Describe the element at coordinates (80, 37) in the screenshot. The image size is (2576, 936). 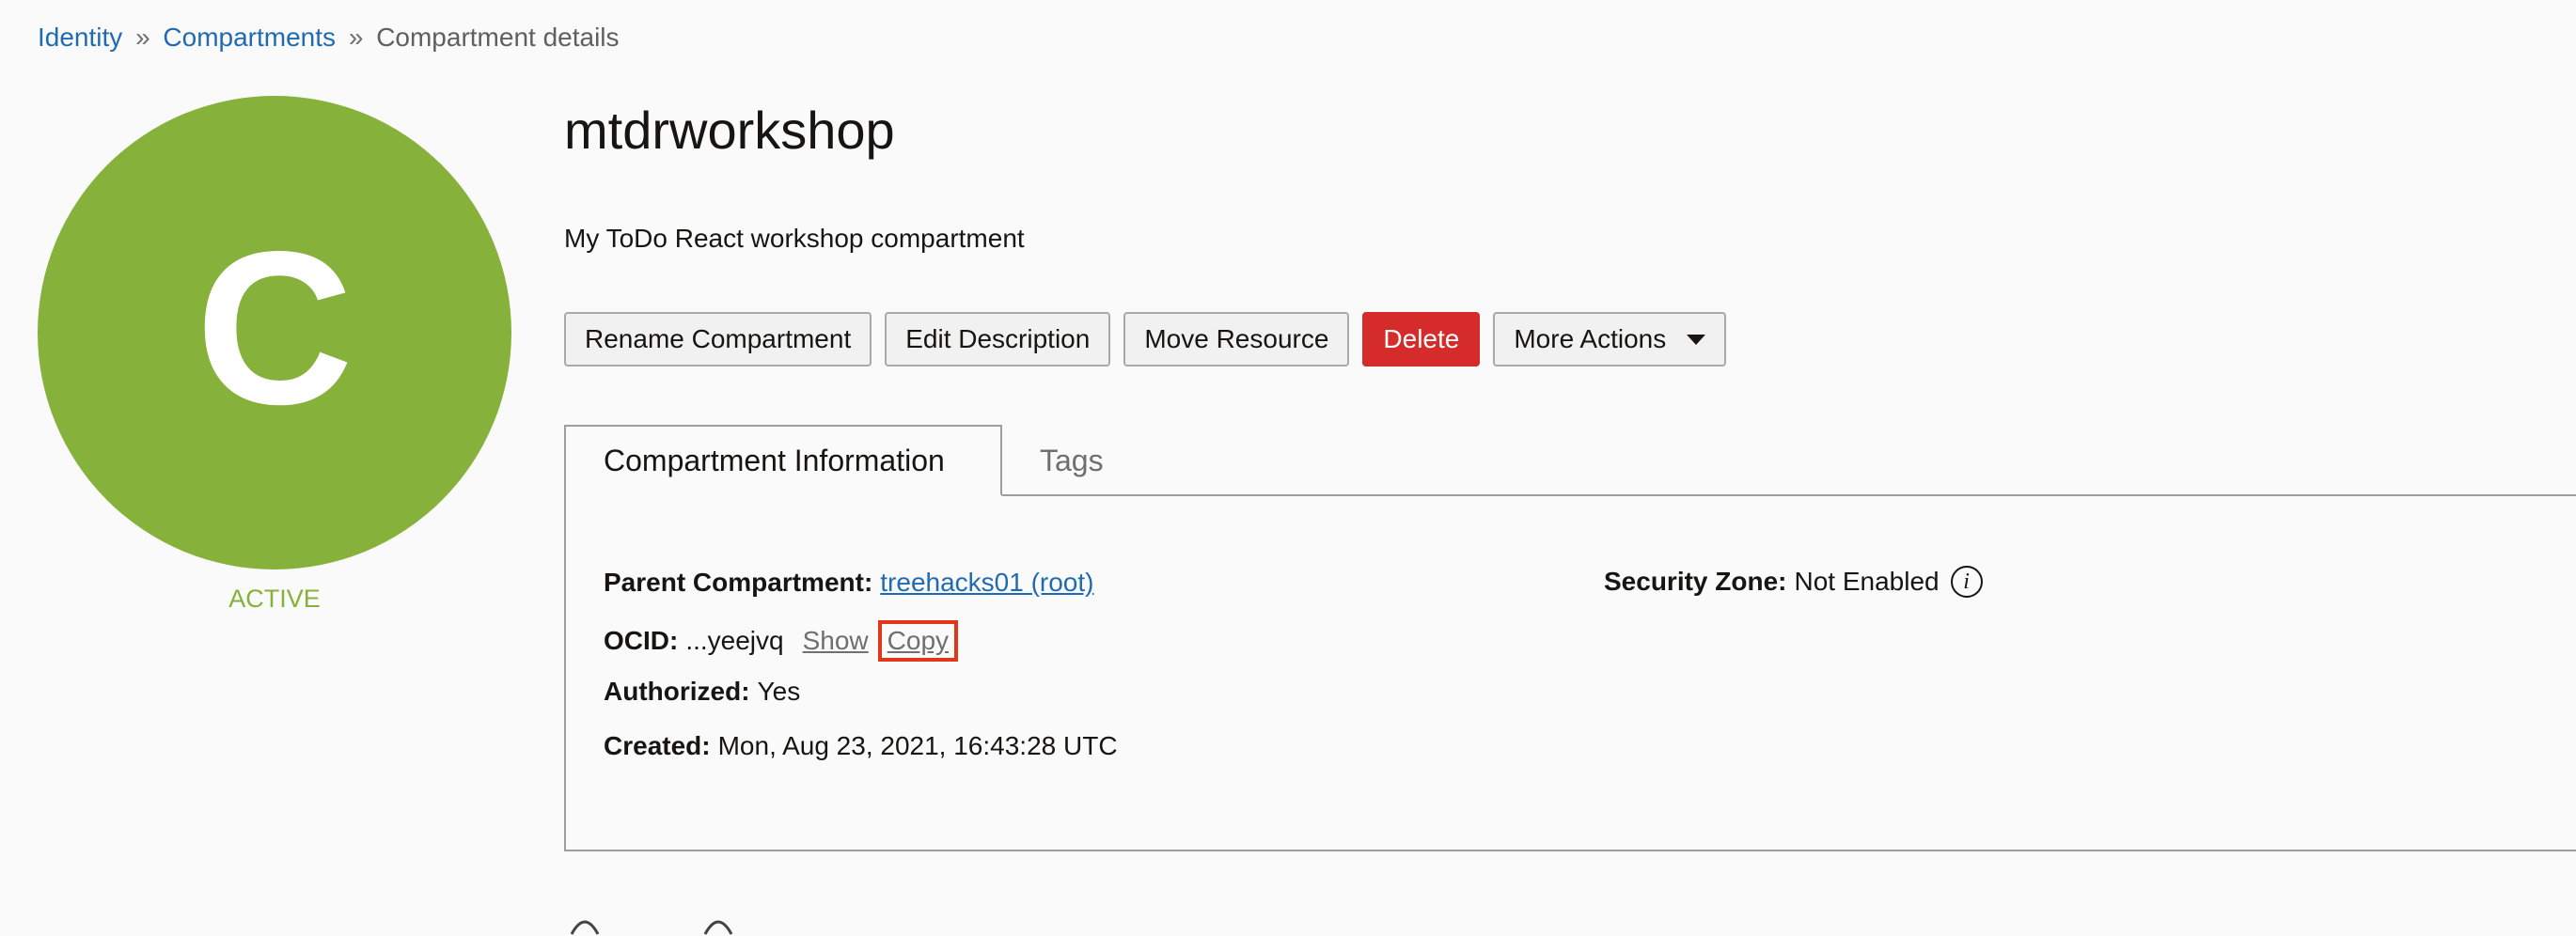
I see `breadcrumb-identity: Identity` at that location.